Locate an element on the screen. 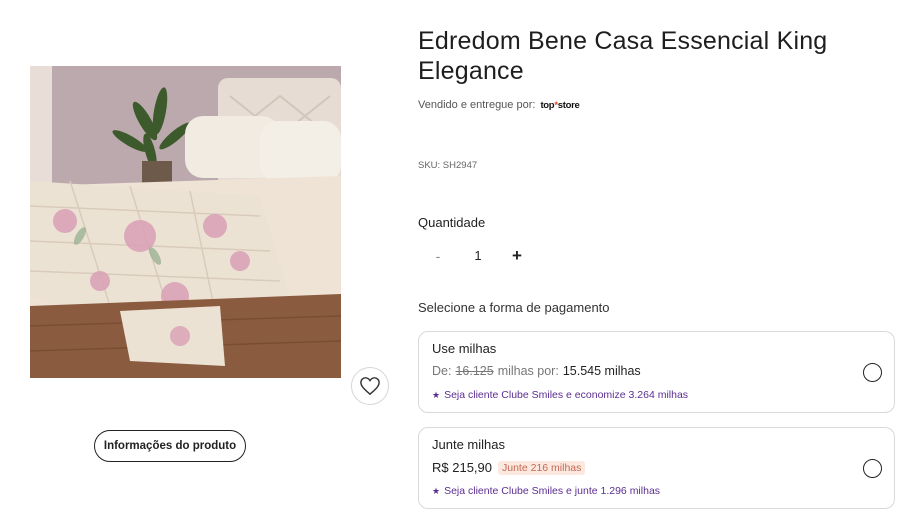 Image resolution: width=921 pixels, height=519 pixels. radio-join-miles is located at coordinates (872, 468).